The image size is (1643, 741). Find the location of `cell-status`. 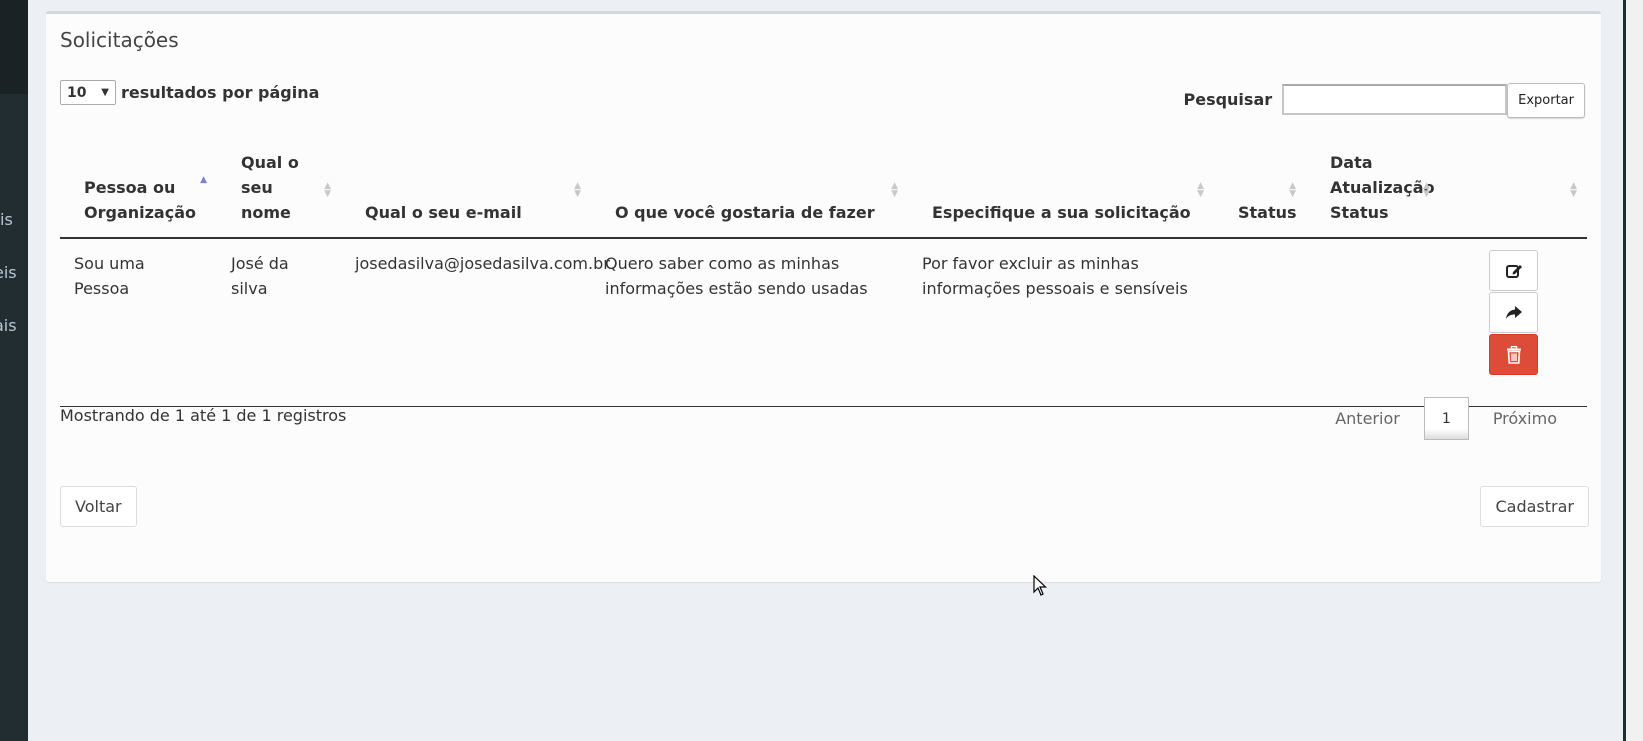

cell-status is located at coordinates (1260, 322).